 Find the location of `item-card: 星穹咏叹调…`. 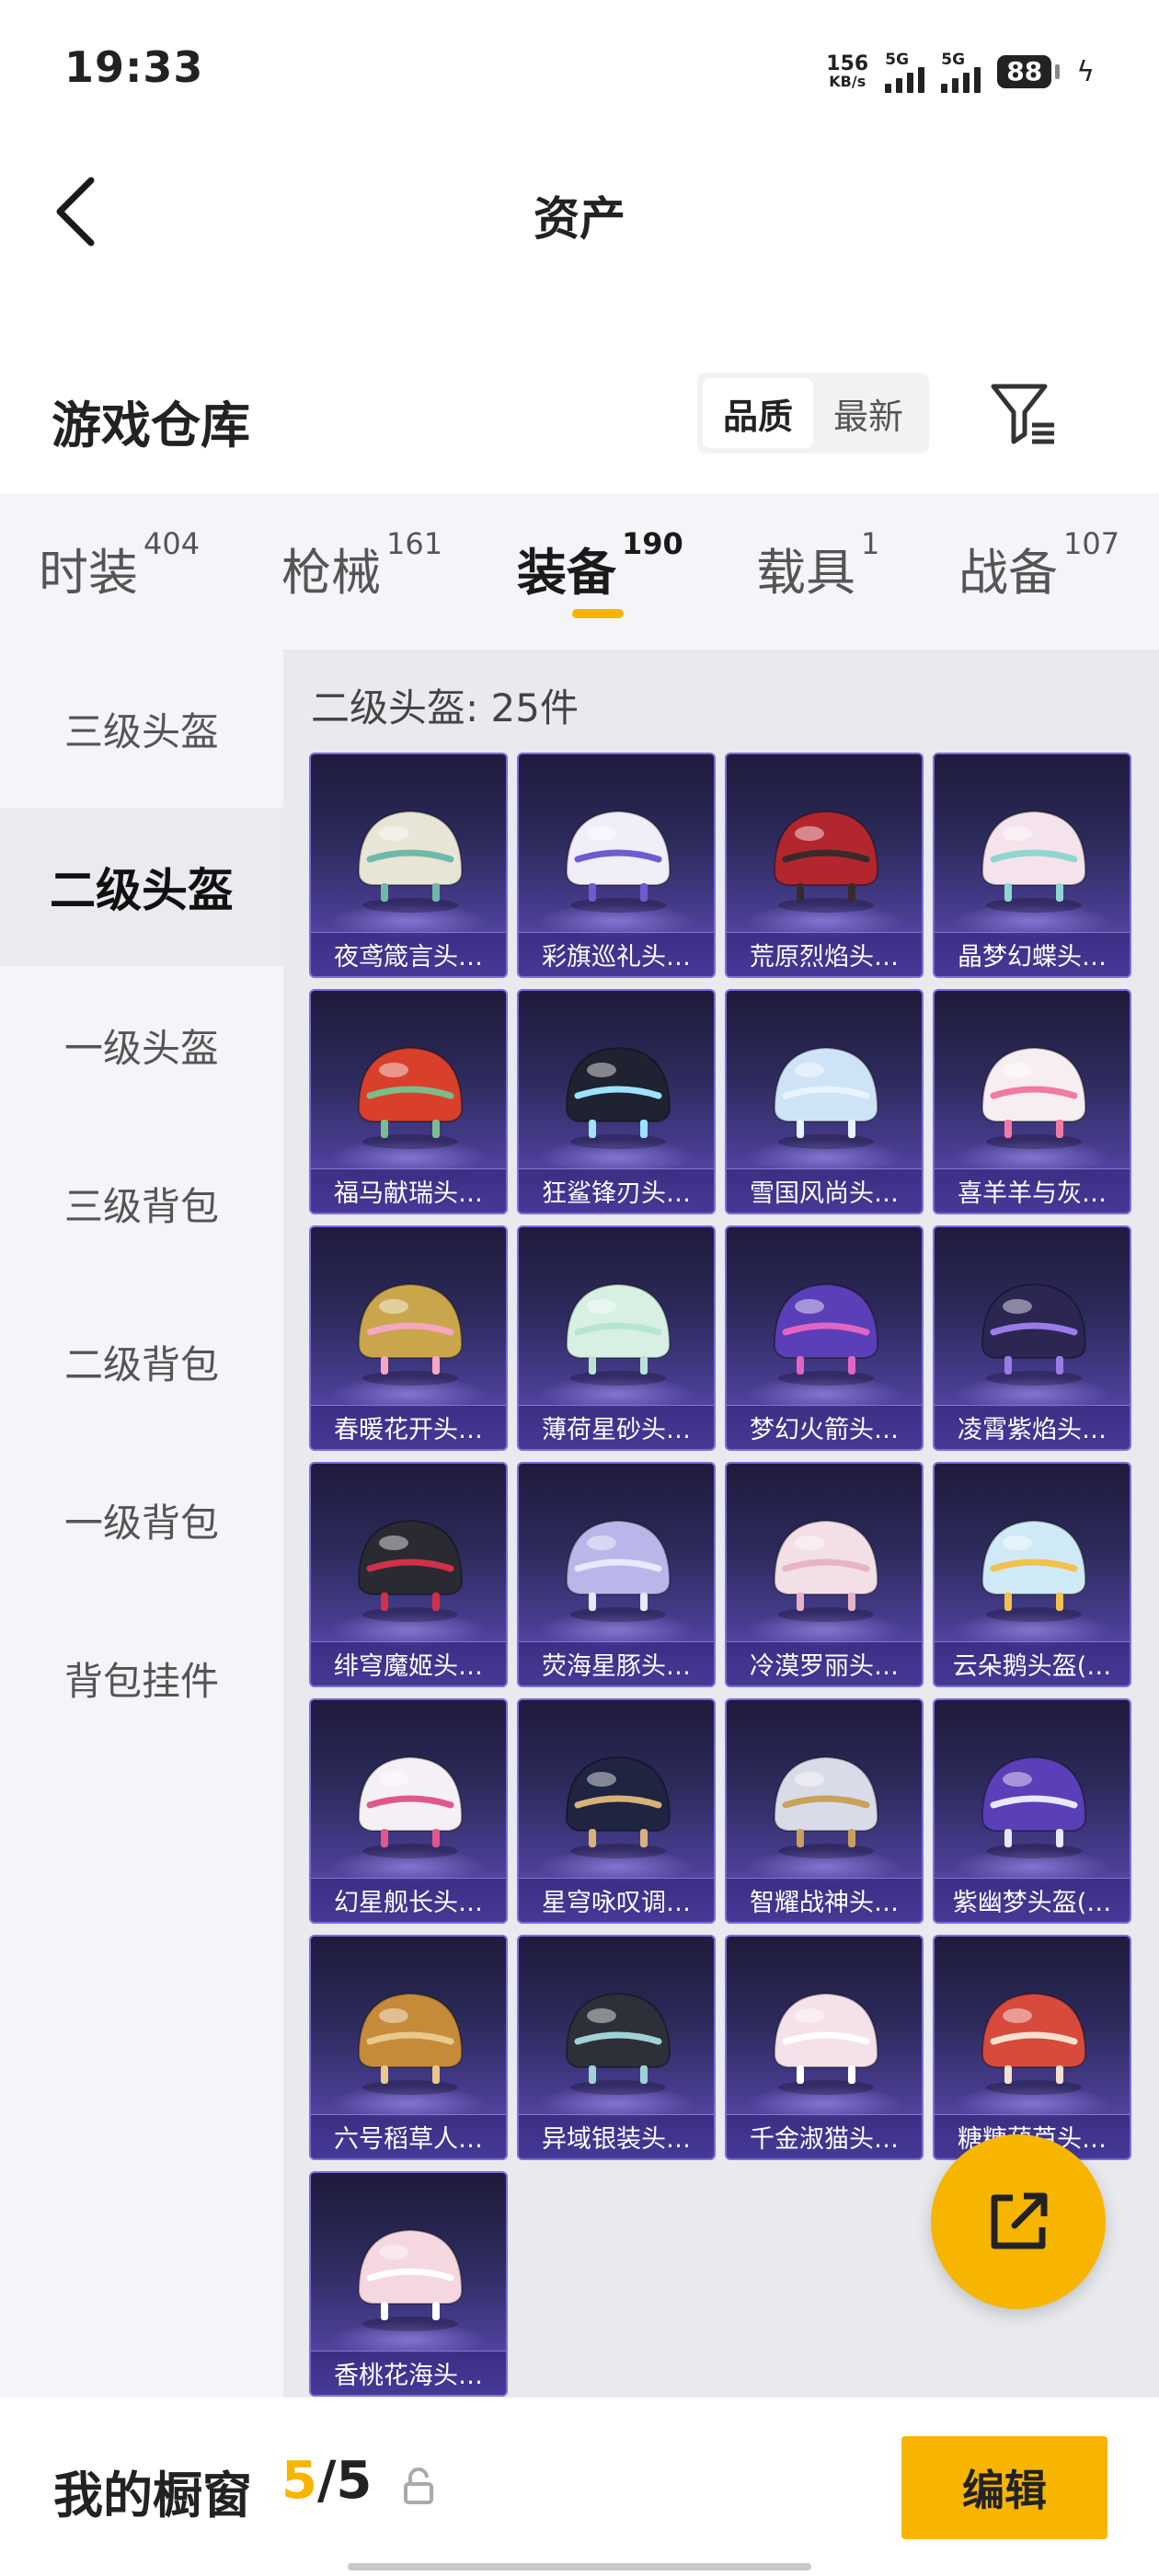

item-card: 星穹咏叹调… is located at coordinates (616, 1811).